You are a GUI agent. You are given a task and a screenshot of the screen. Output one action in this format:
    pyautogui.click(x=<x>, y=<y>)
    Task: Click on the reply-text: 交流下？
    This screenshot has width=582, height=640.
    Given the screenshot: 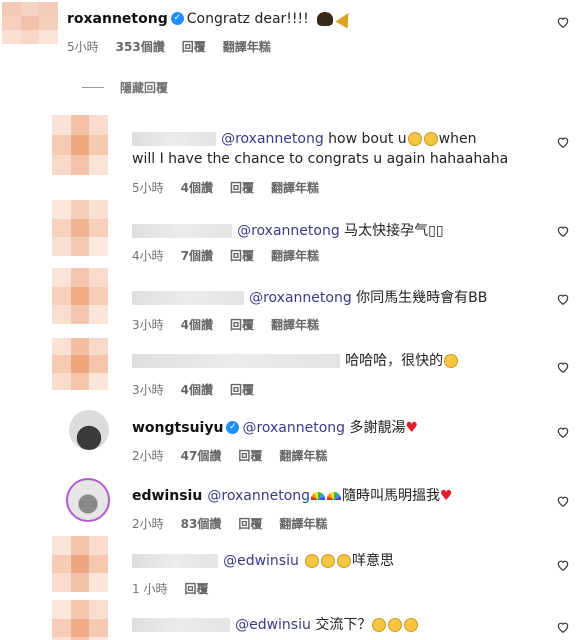 What is the action you would take?
    pyautogui.click(x=341, y=625)
    